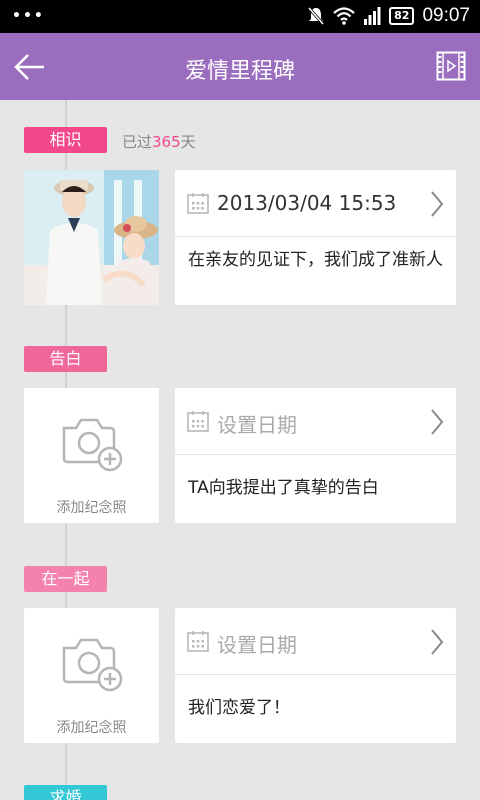 The height and width of the screenshot is (800, 480). I want to click on milestone-tag: 相识, so click(65, 140).